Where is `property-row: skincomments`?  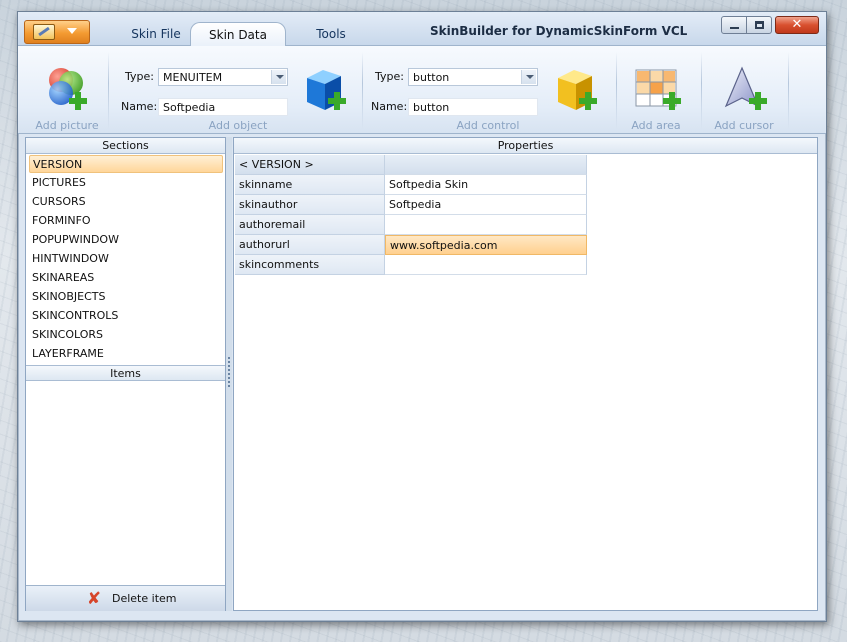
property-row: skincomments is located at coordinates (411, 265).